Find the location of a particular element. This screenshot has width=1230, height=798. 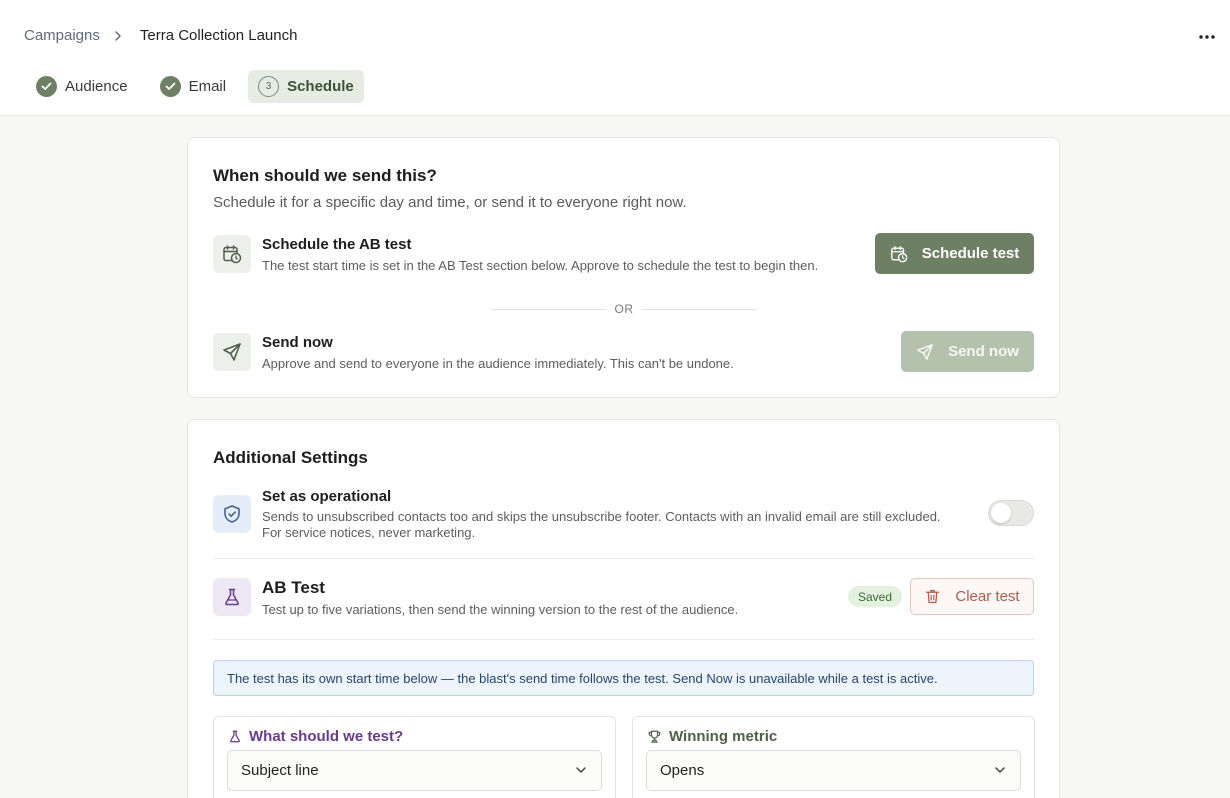

ellipsis-icon is located at coordinates (1207, 37).